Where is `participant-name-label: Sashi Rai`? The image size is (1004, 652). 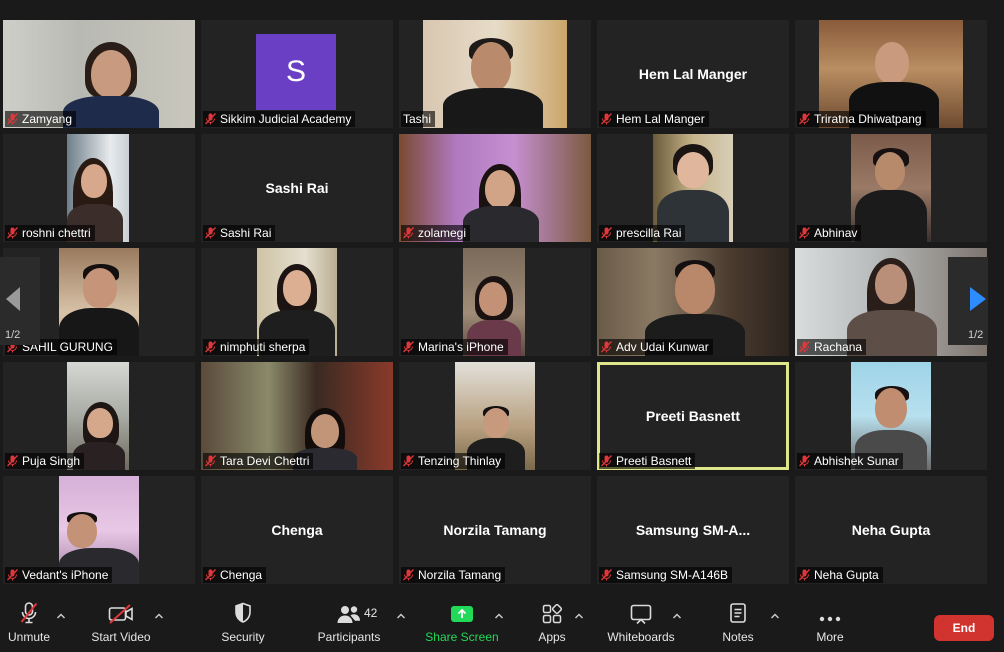
participant-name-label: Sashi Rai is located at coordinates (239, 233).